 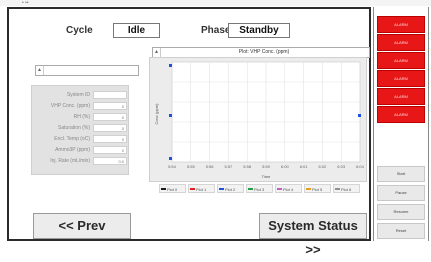 What do you see at coordinates (70, 106) in the screenshot?
I see `field-label: VHP Conc. (ppm)` at bounding box center [70, 106].